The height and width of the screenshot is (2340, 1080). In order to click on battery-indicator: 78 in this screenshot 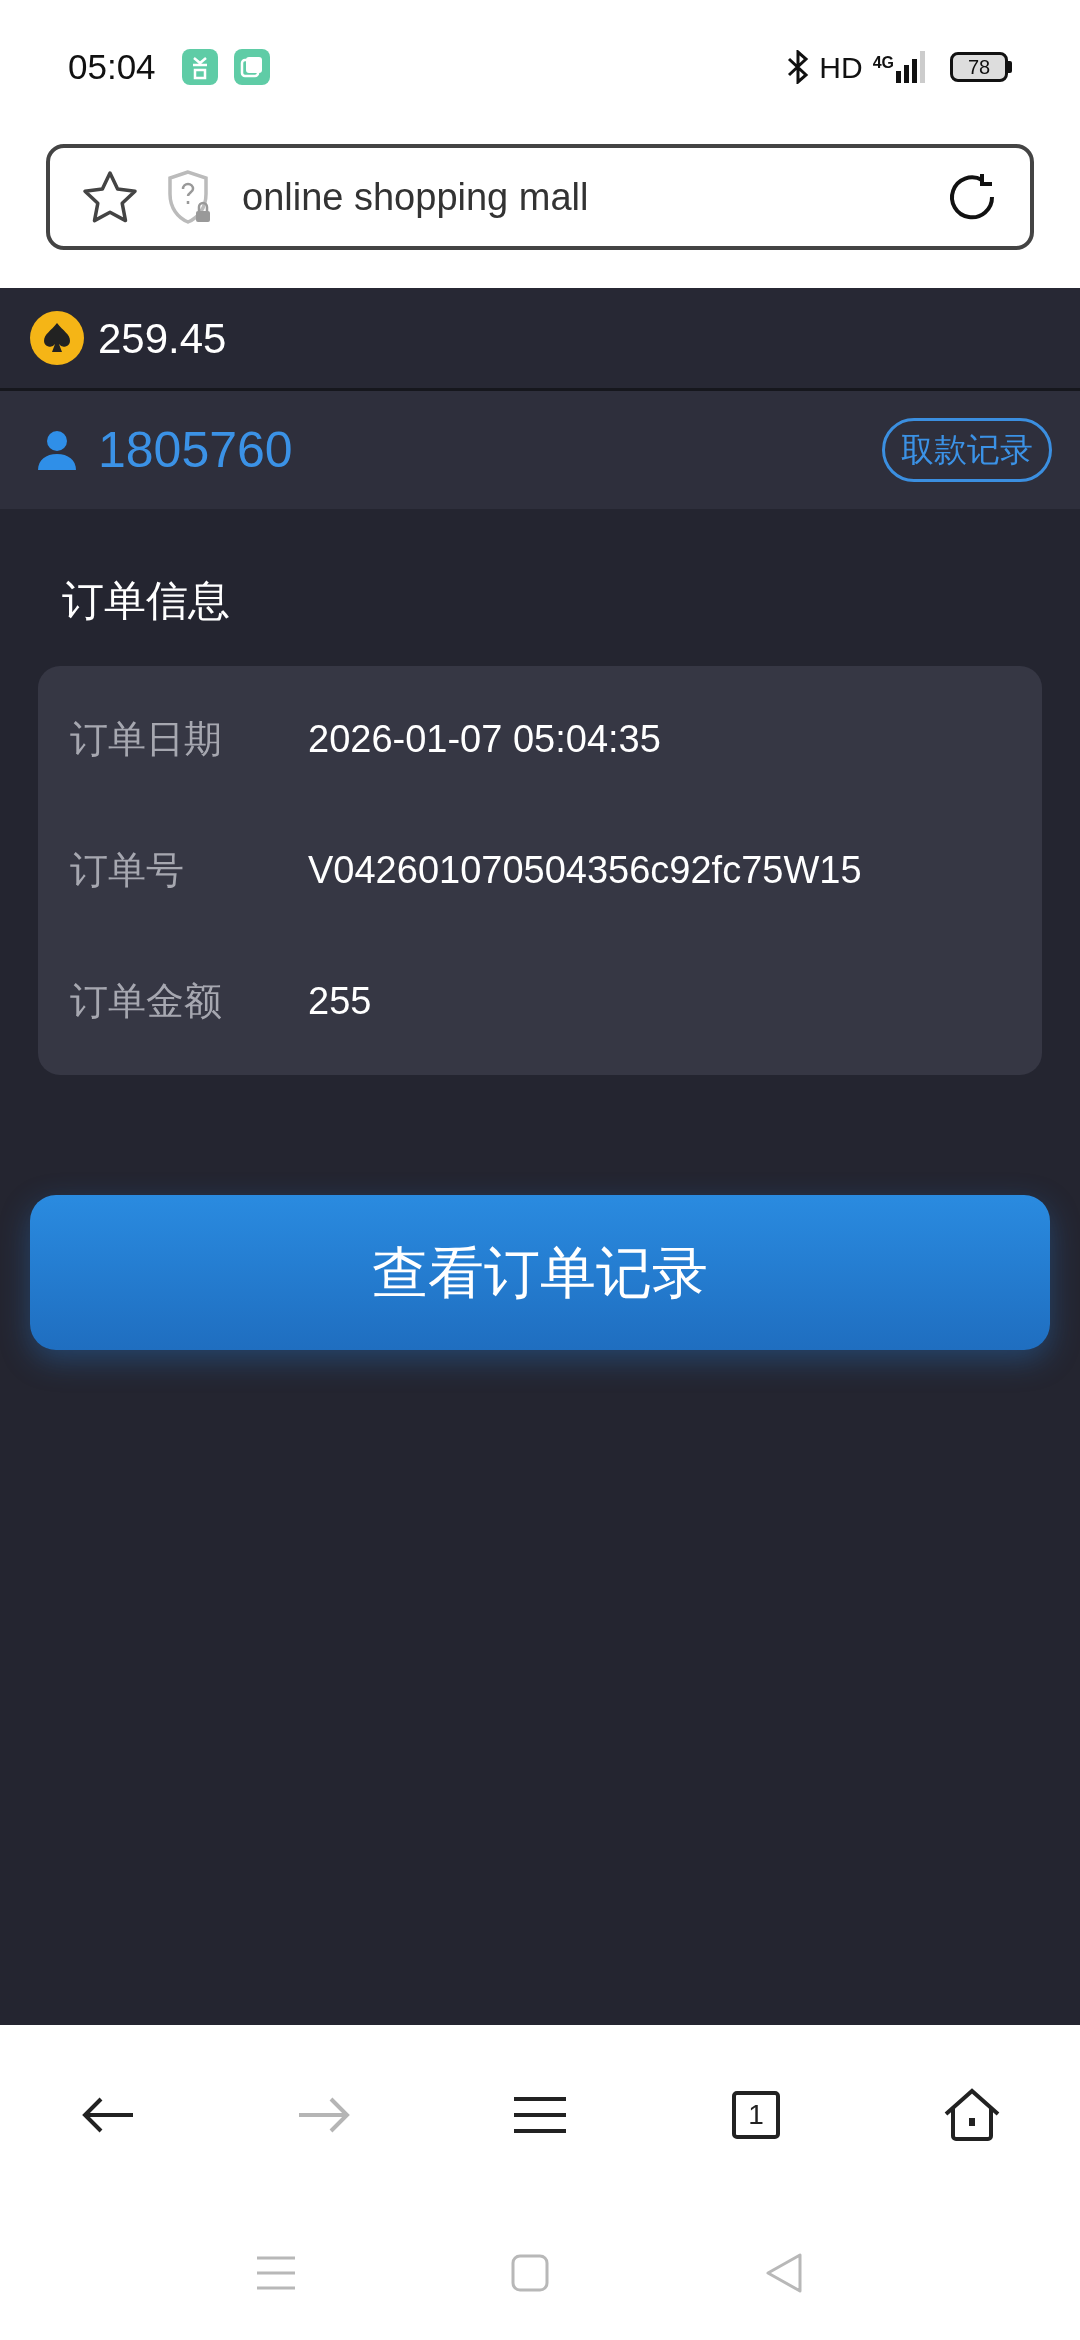, I will do `click(981, 67)`.